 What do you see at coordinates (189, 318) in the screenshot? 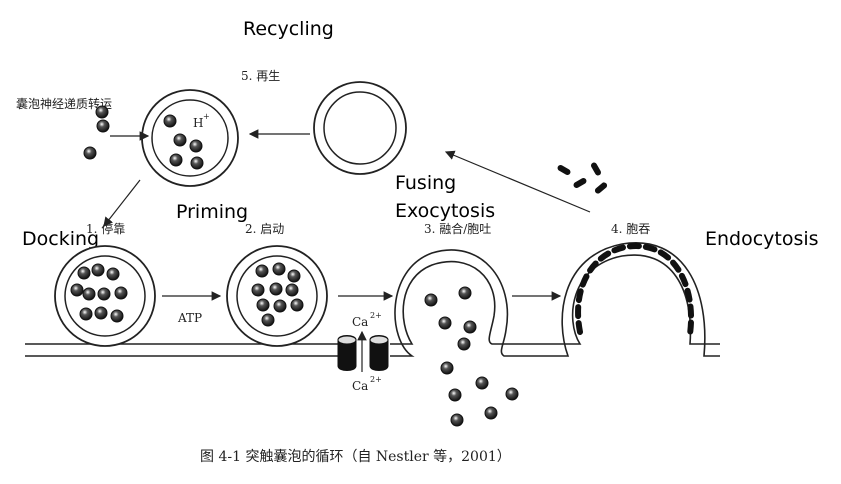
I see `atp-label: ATP` at bounding box center [189, 318].